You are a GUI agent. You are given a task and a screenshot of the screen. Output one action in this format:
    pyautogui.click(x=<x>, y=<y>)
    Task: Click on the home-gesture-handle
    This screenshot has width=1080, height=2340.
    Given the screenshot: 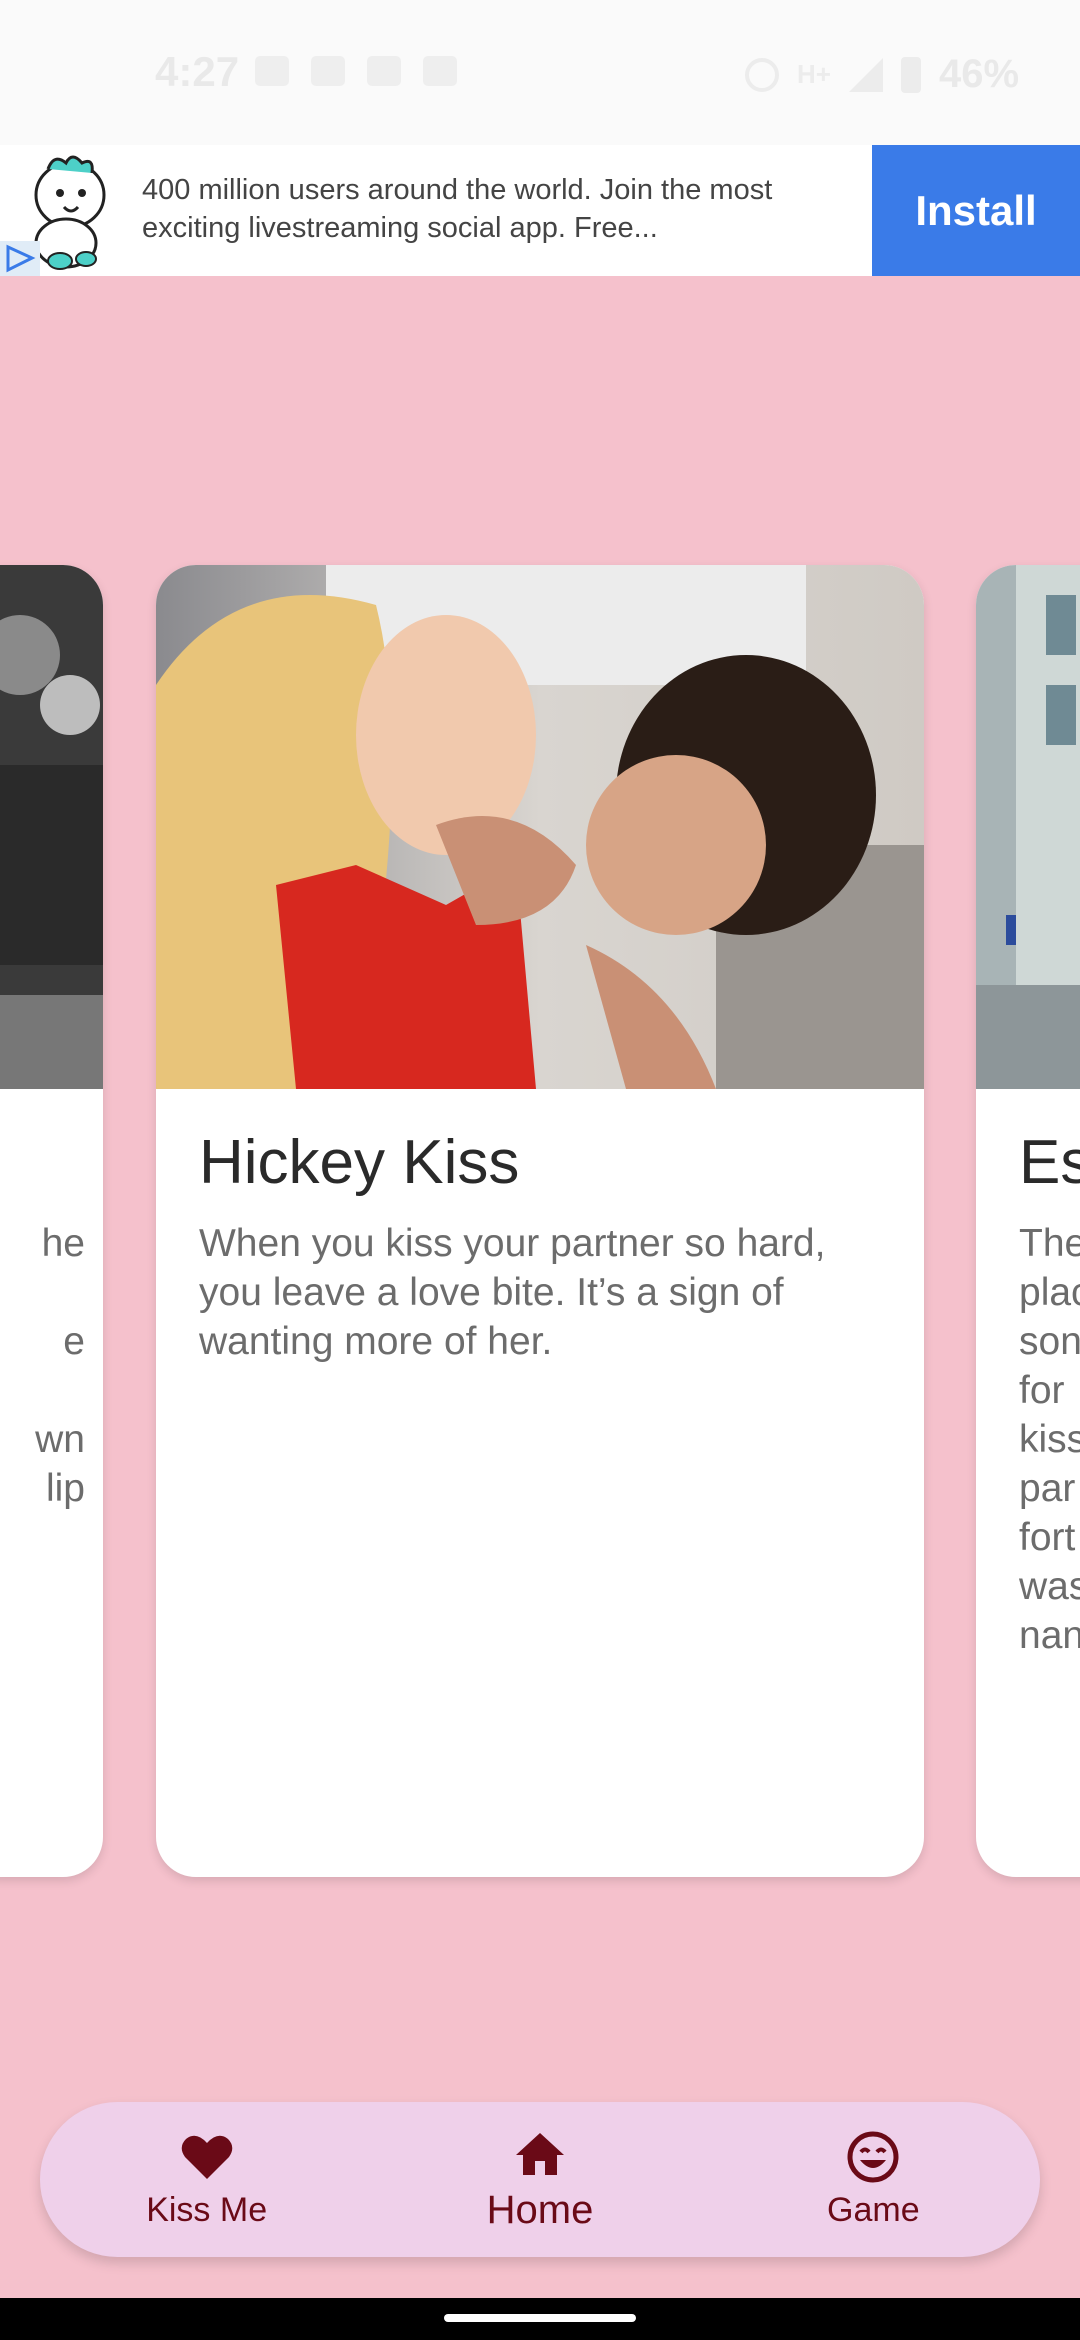 What is the action you would take?
    pyautogui.click(x=540, y=2318)
    